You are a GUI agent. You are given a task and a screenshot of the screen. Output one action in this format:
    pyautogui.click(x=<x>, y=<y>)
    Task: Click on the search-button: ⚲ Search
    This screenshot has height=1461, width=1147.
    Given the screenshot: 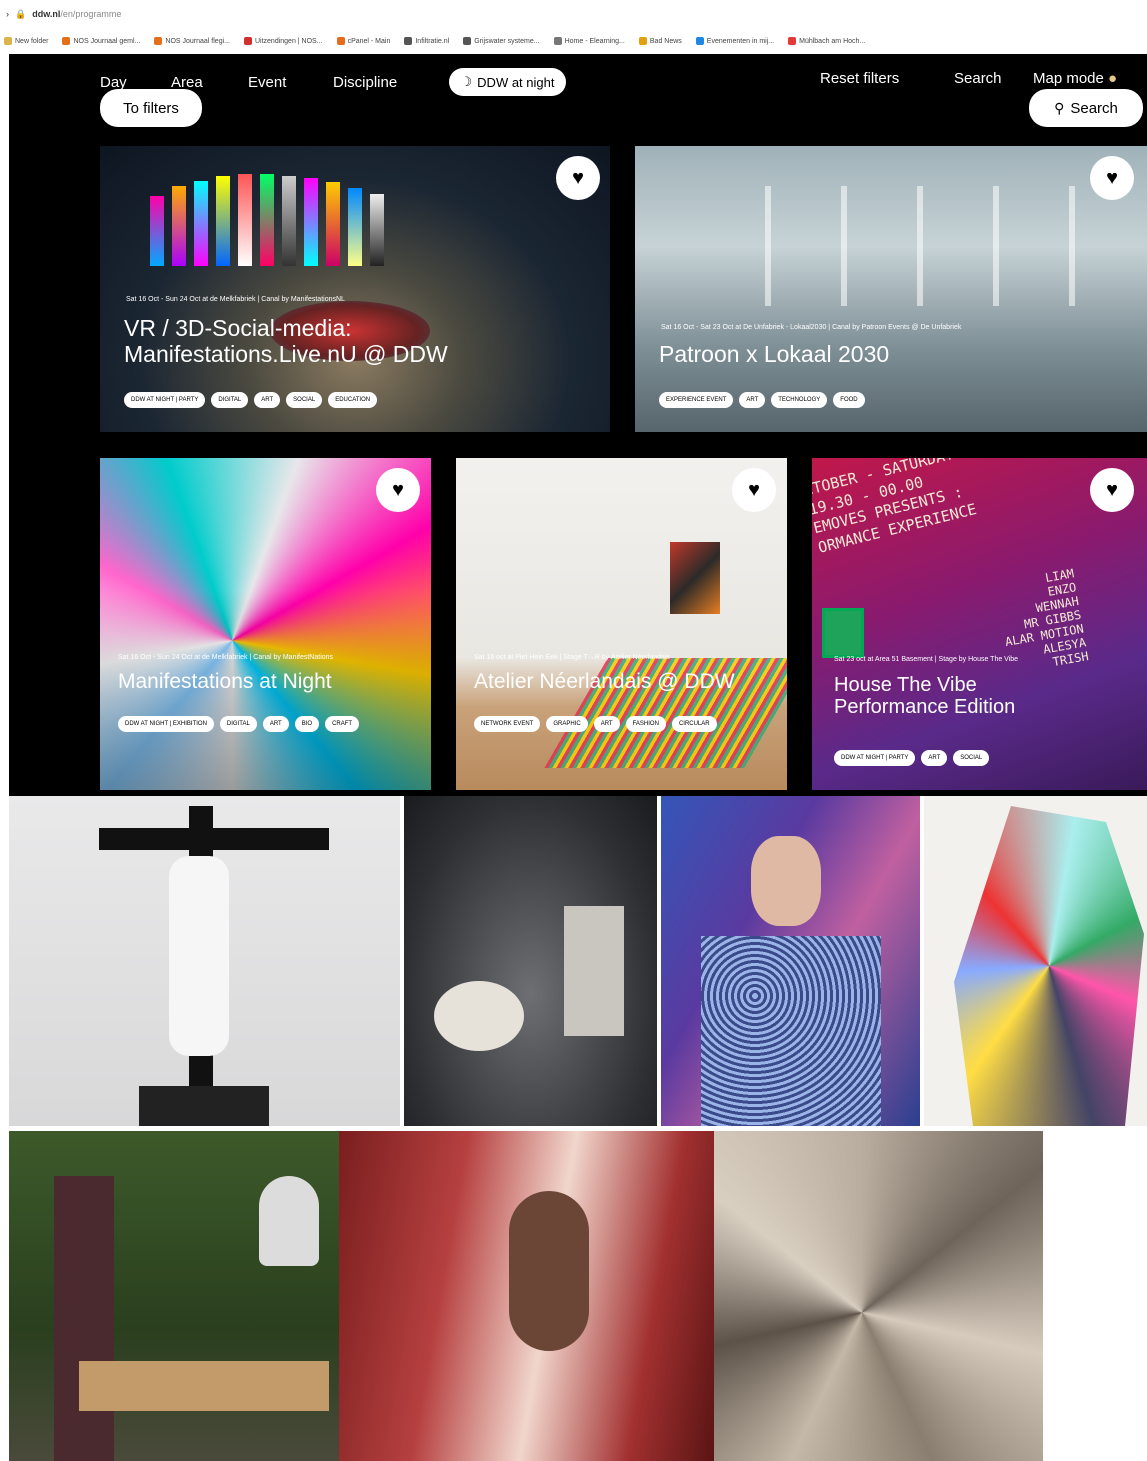 What is the action you would take?
    pyautogui.click(x=1086, y=108)
    